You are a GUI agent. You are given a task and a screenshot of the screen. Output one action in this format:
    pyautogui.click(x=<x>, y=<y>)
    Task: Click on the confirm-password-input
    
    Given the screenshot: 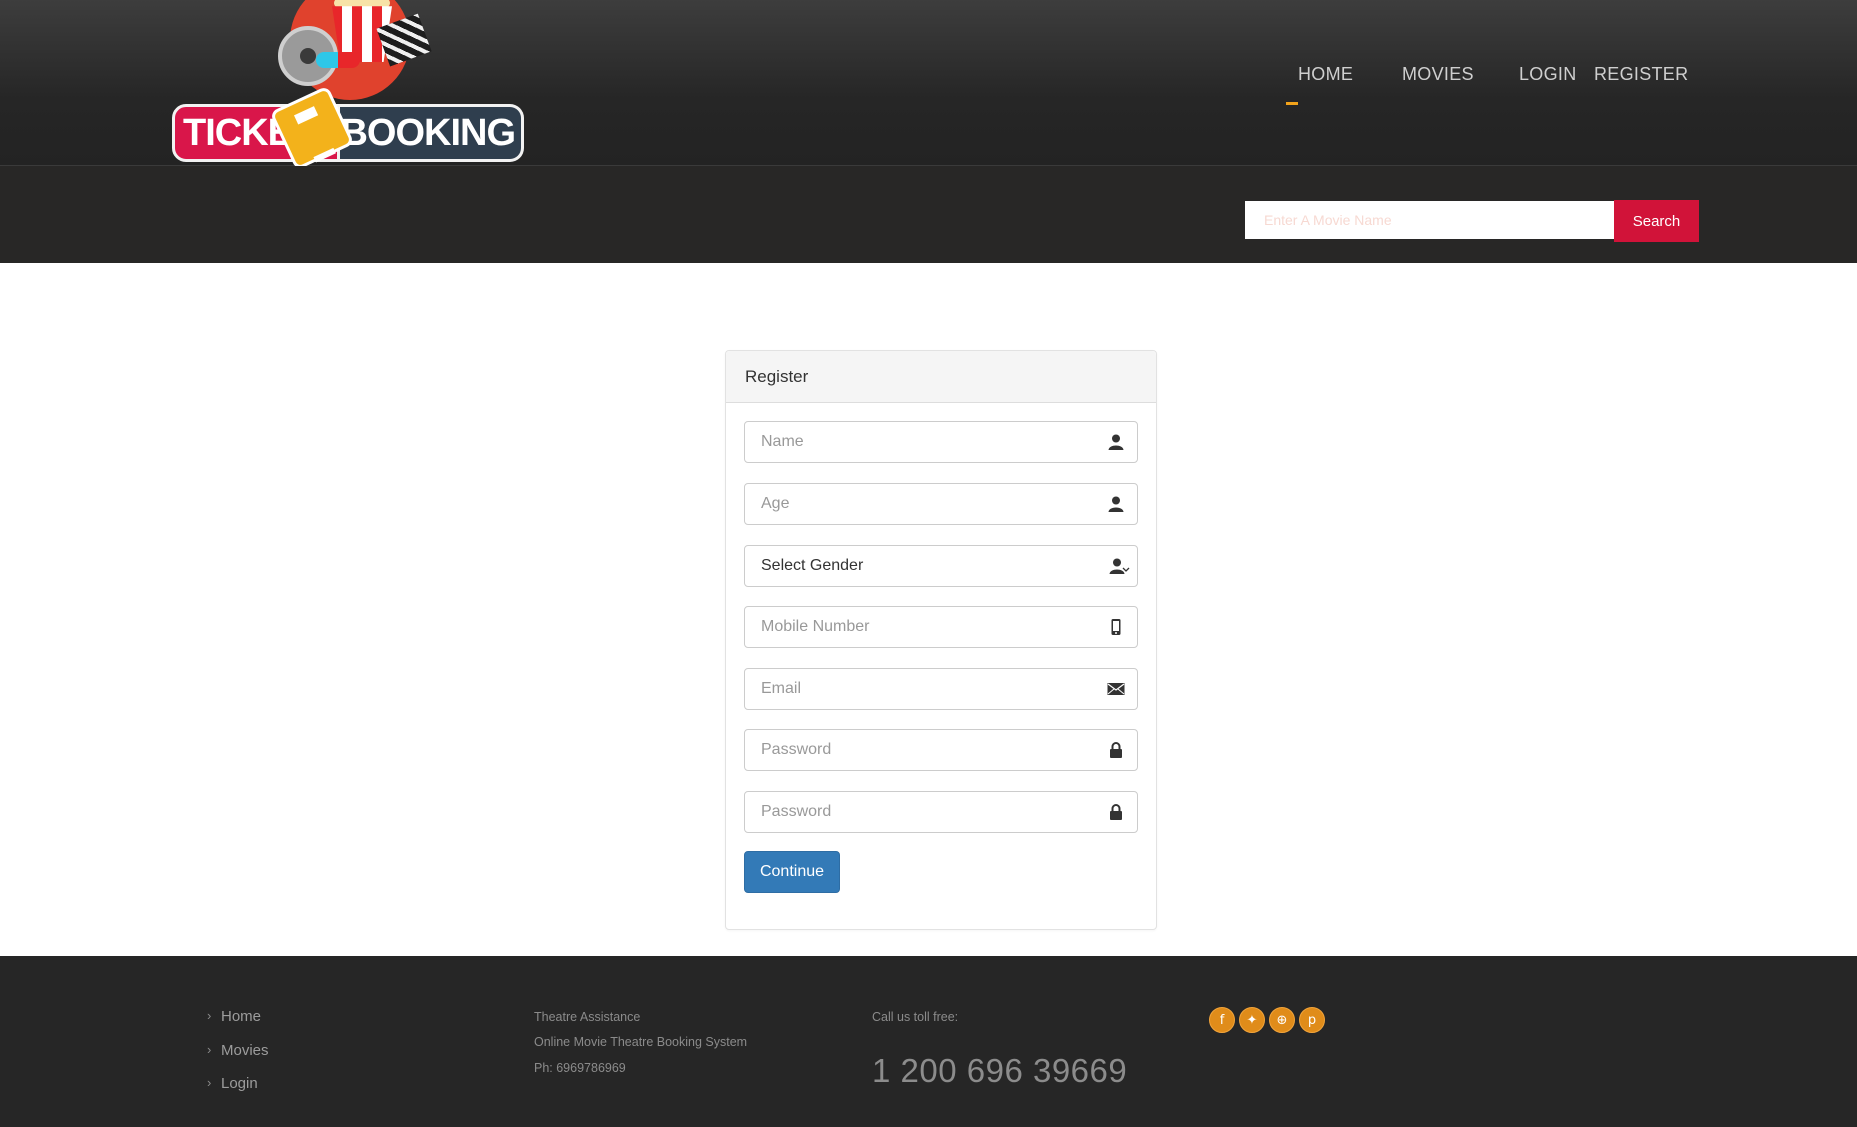 What is the action you would take?
    pyautogui.click(x=941, y=812)
    